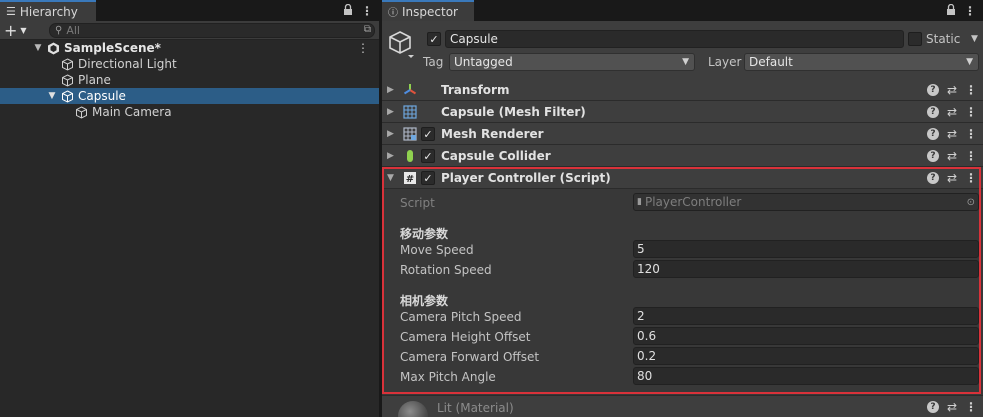 The height and width of the screenshot is (417, 983). I want to click on tab-hierarchy: ☰ Hierarchy, so click(48, 10).